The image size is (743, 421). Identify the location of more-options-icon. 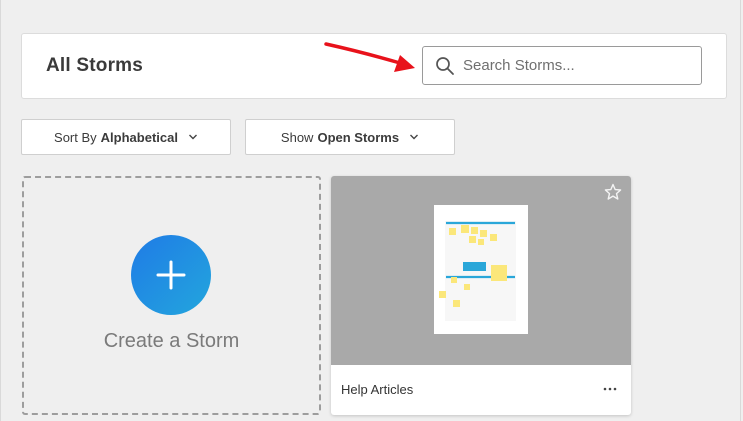
(610, 389).